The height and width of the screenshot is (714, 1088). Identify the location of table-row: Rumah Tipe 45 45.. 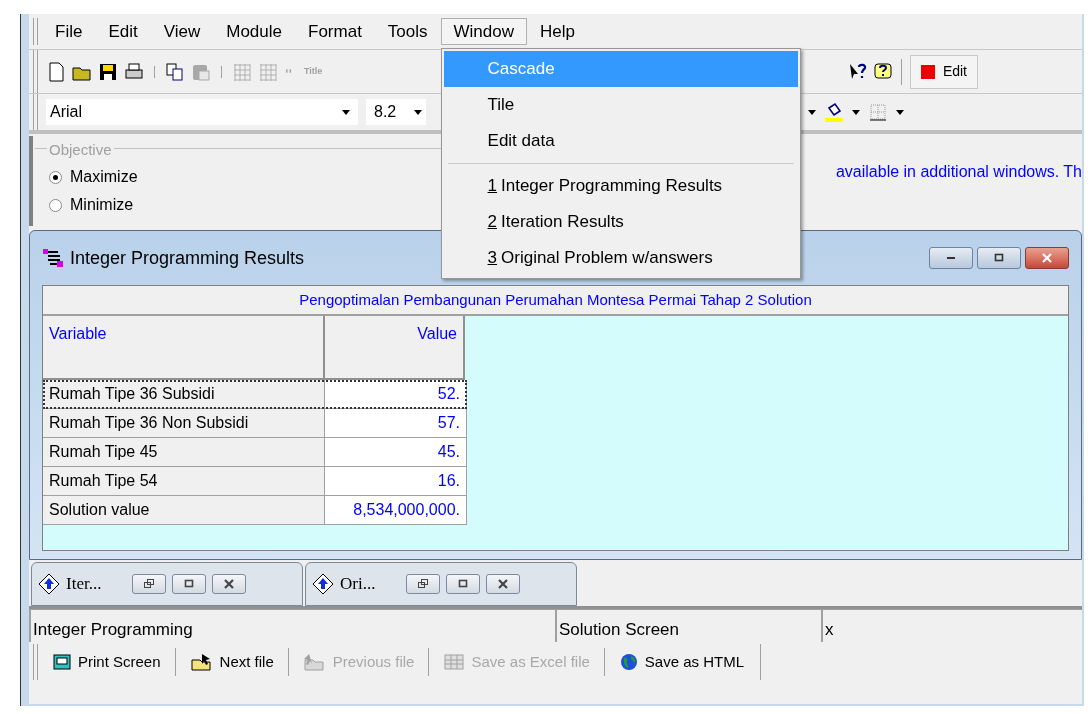
(255, 452).